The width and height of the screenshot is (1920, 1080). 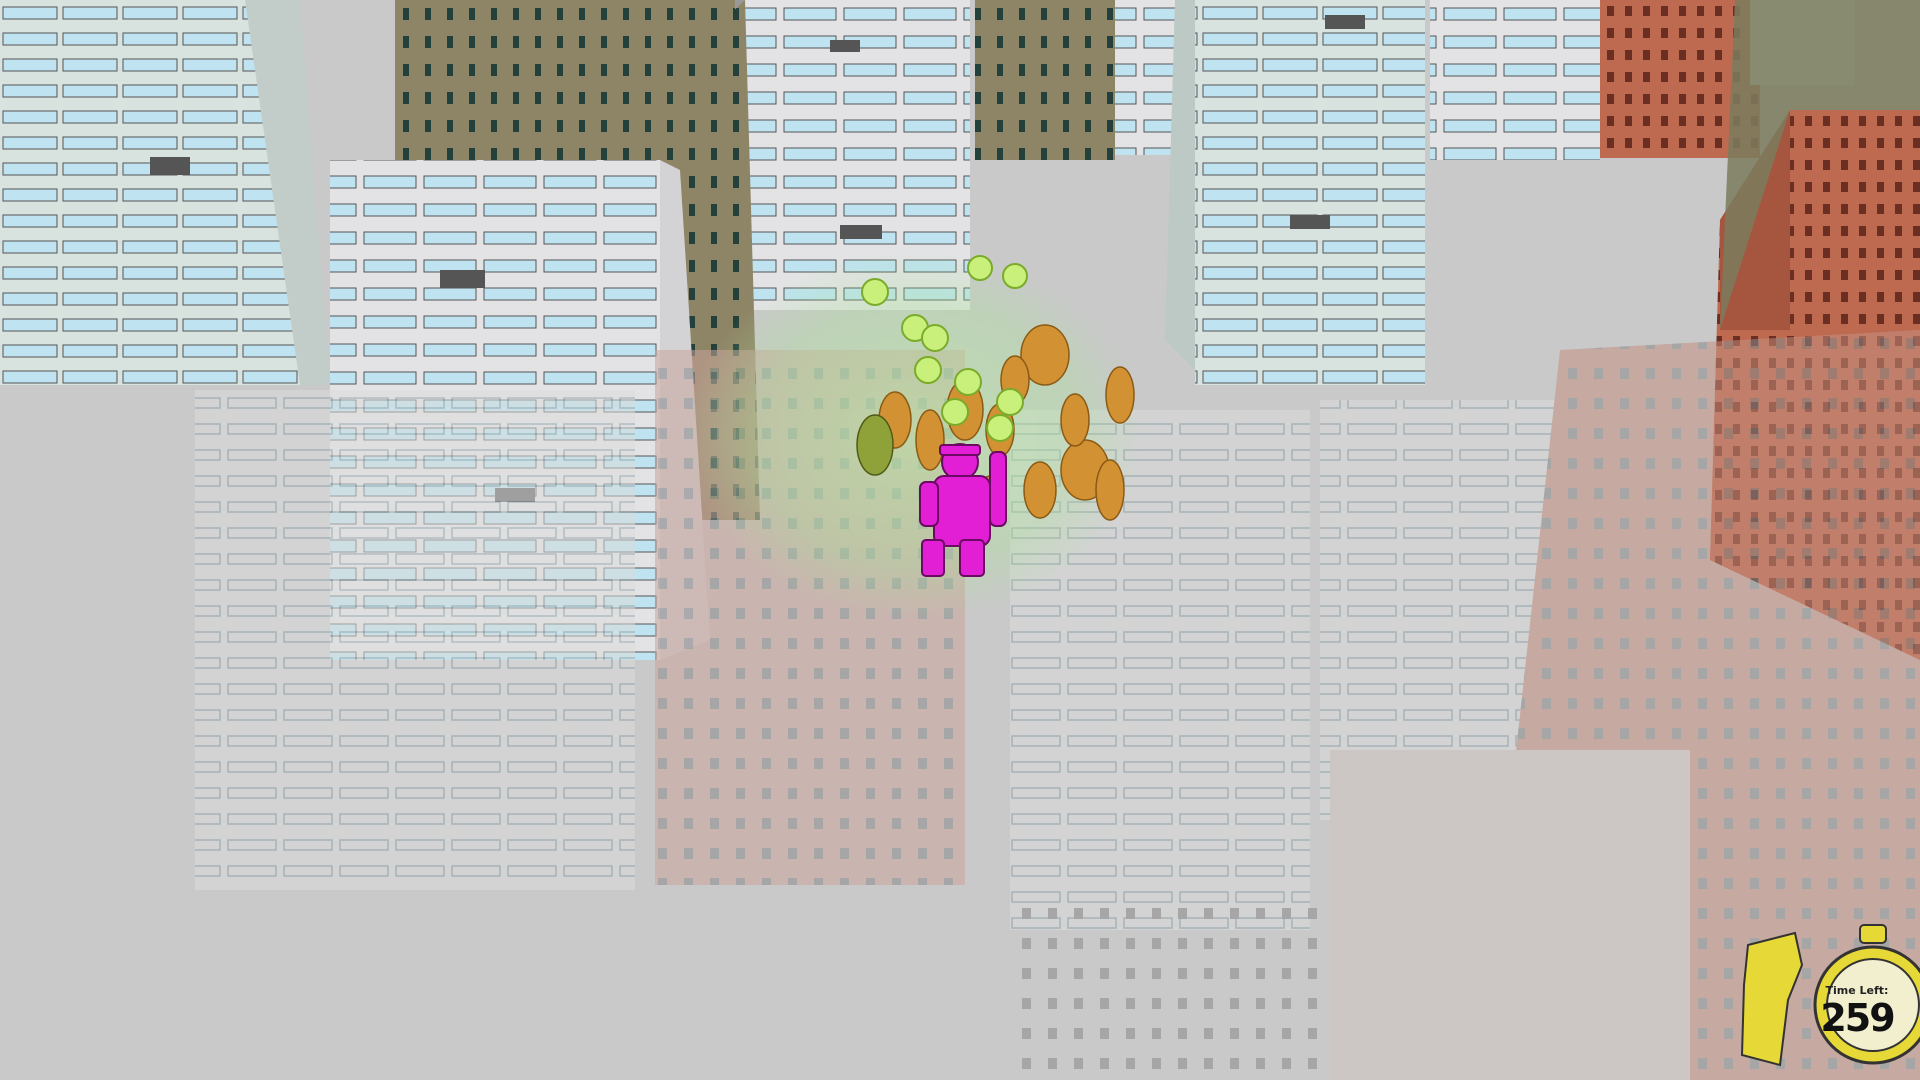 What do you see at coordinates (875, 445) in the screenshot?
I see `crowd-green` at bounding box center [875, 445].